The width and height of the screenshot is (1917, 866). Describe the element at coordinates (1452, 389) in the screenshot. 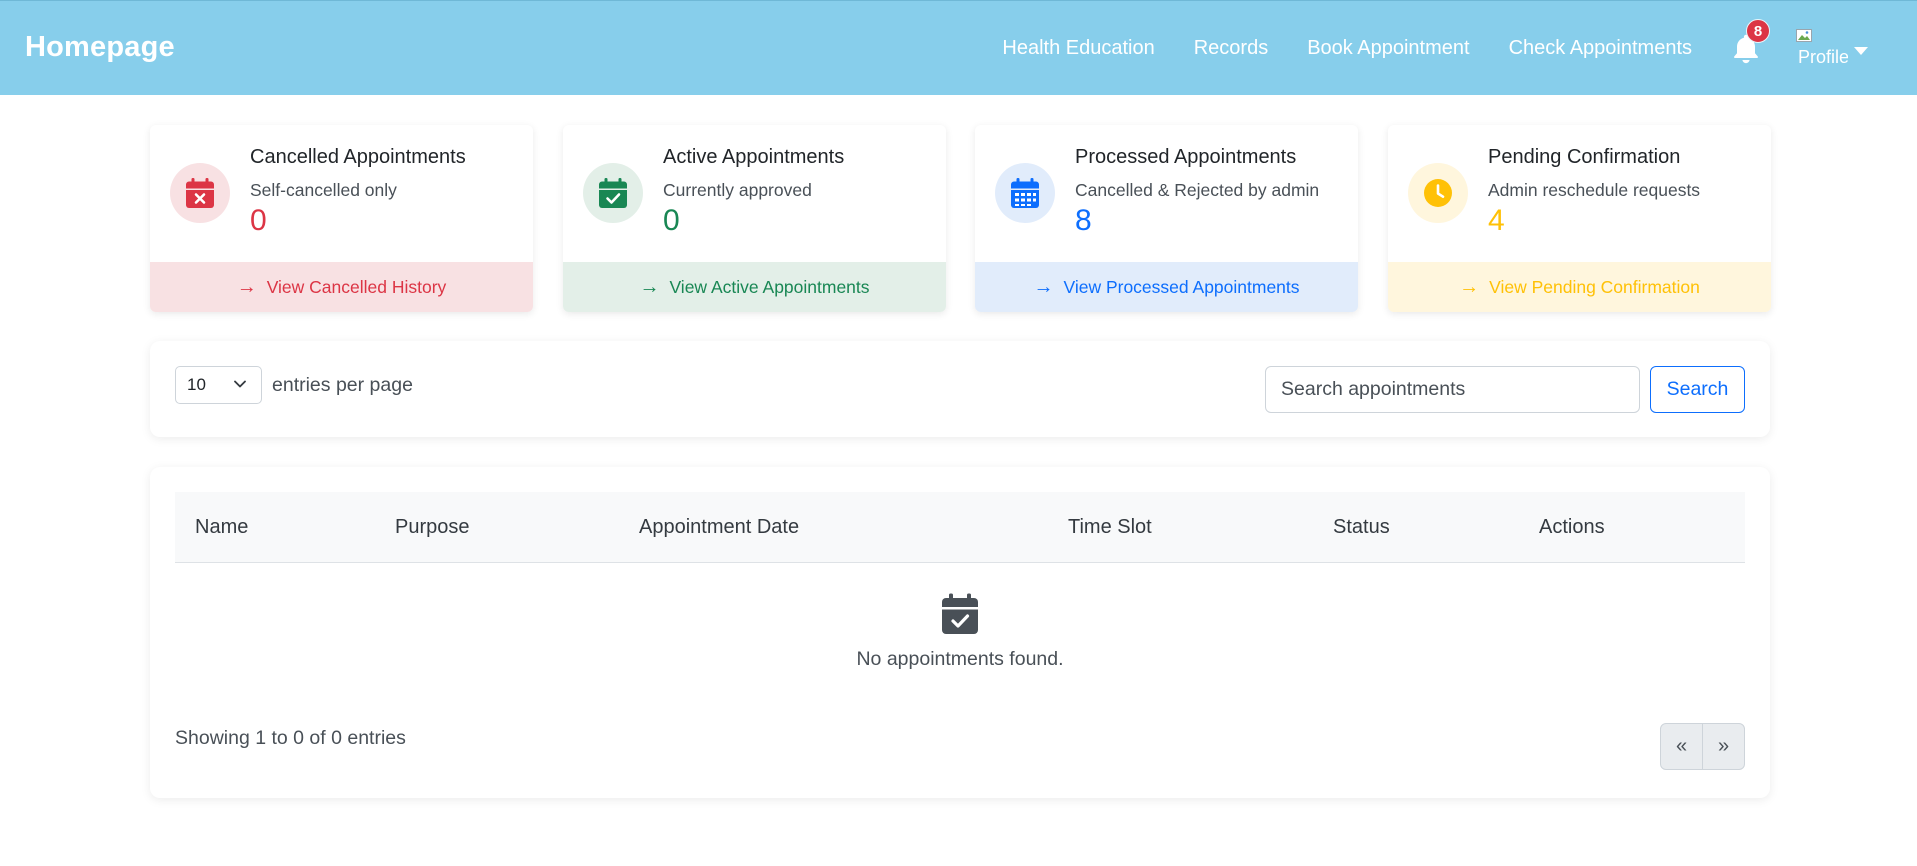

I see `search-input` at that location.